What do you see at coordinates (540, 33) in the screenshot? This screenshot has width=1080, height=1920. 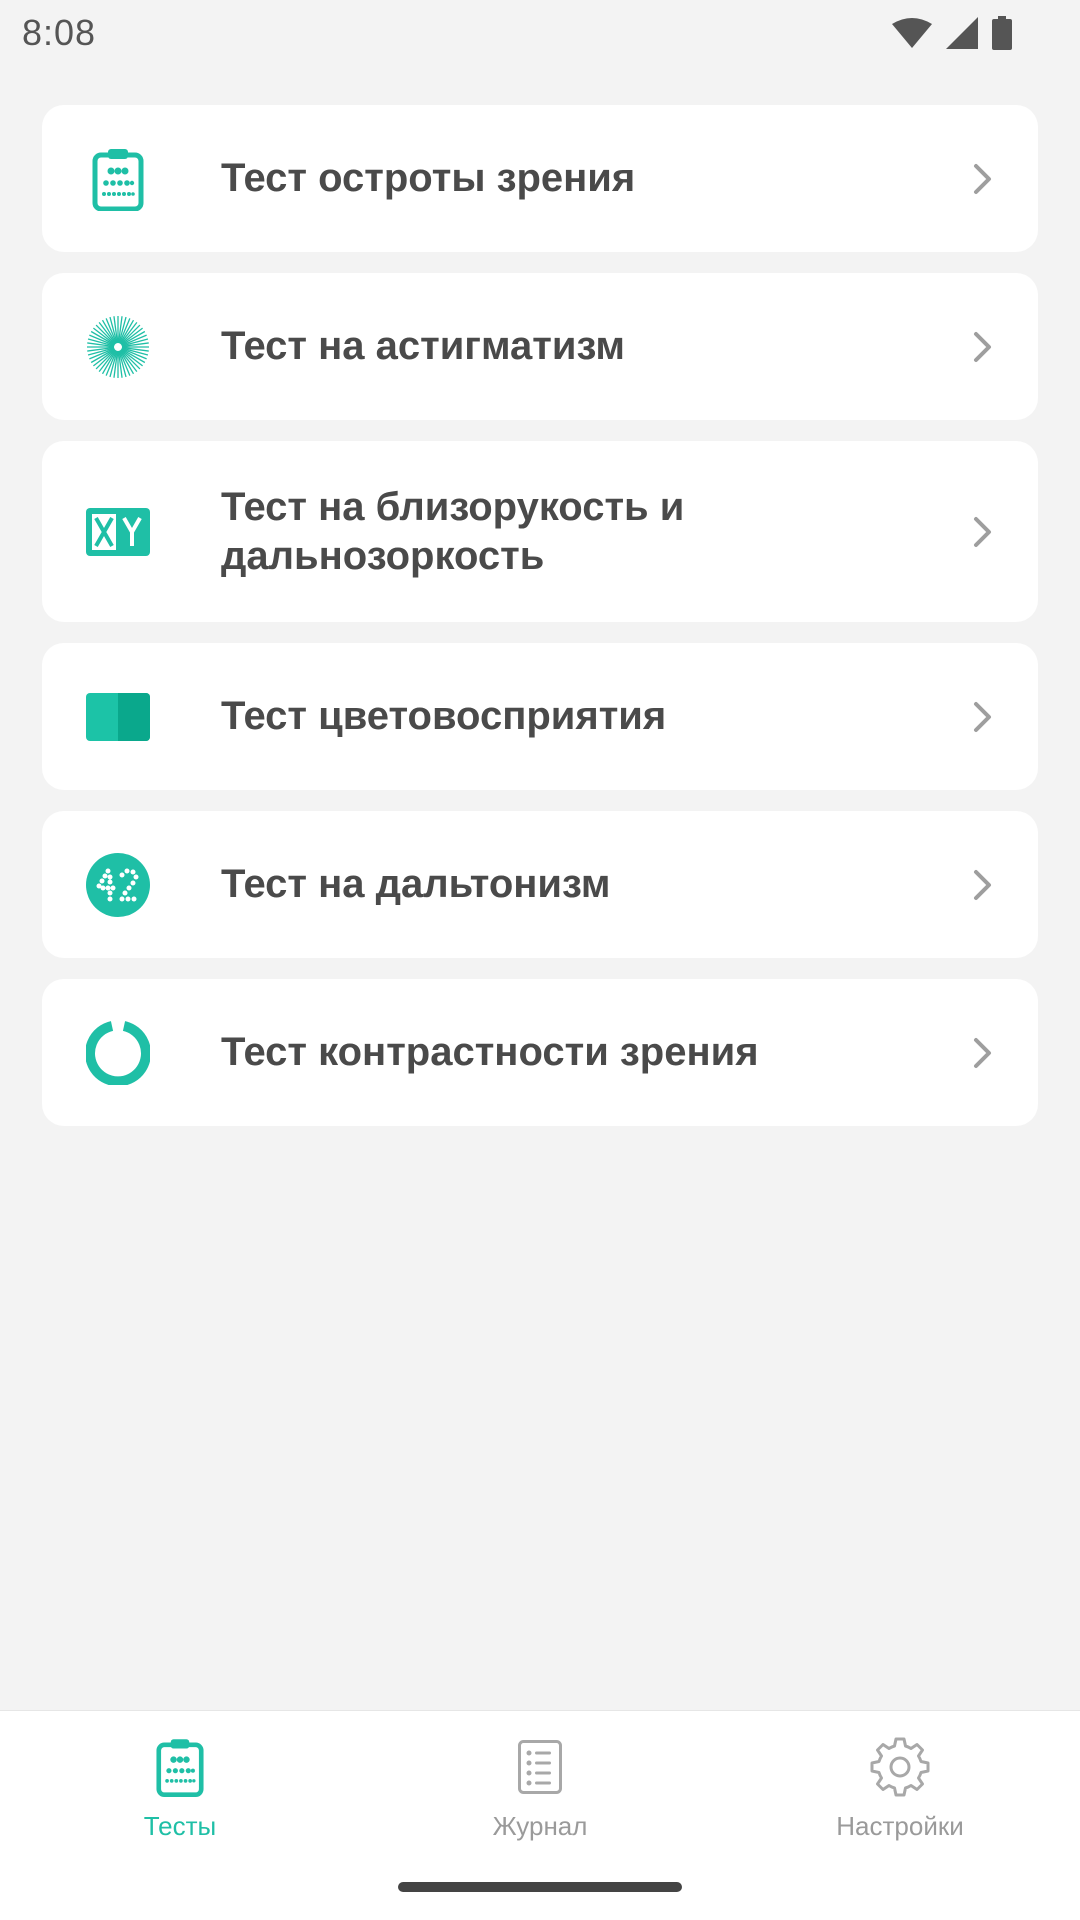 I see `status-bar: 8:08` at bounding box center [540, 33].